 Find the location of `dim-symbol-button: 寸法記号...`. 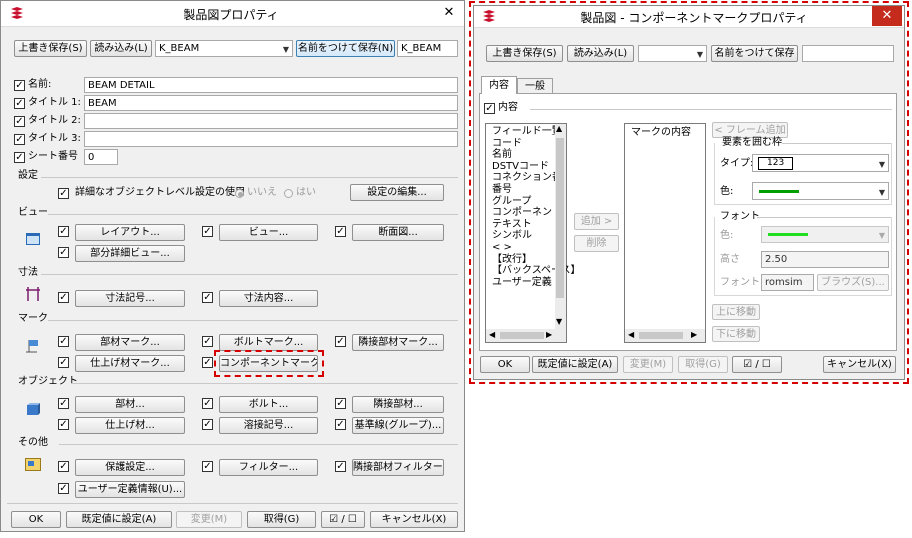

dim-symbol-button: 寸法記号... is located at coordinates (130, 298).